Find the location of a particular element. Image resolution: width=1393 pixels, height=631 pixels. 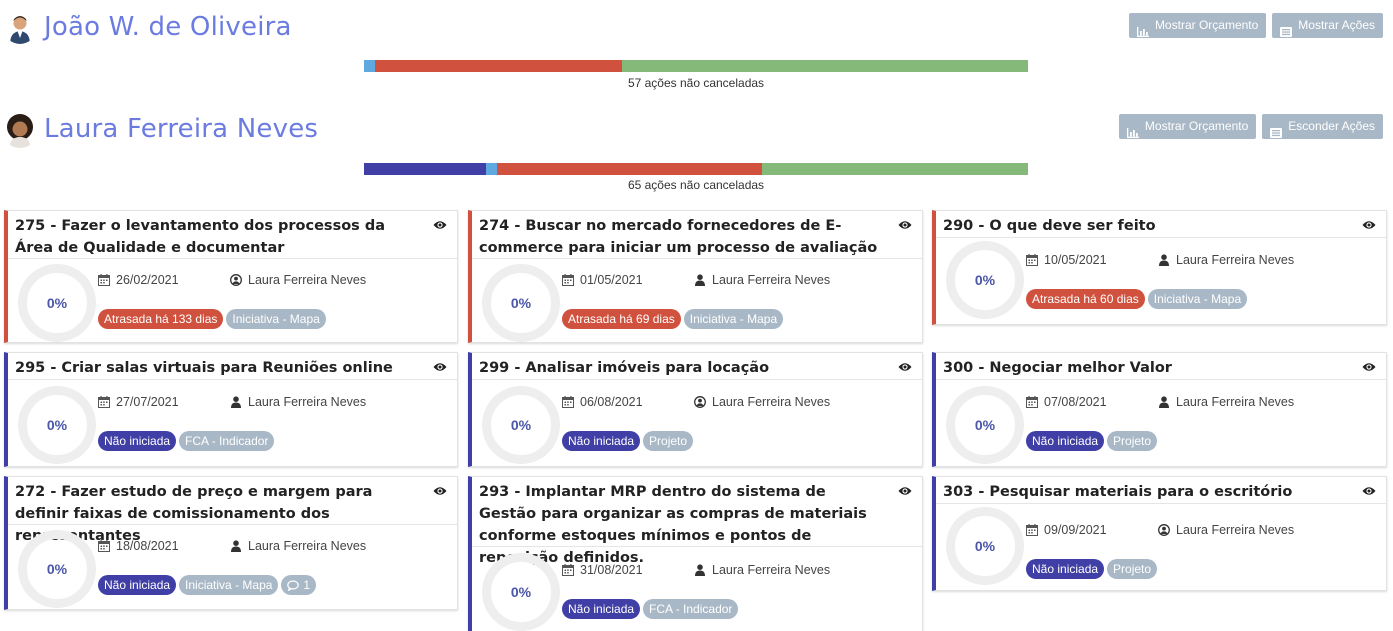

due-date: 07/08/2021 is located at coordinates (1075, 402).